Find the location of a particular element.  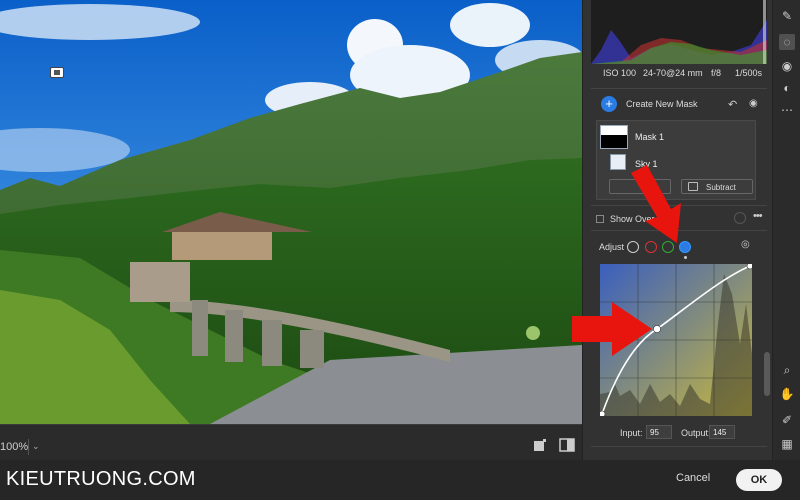

more-icon: ⋯ is located at coordinates (787, 110).